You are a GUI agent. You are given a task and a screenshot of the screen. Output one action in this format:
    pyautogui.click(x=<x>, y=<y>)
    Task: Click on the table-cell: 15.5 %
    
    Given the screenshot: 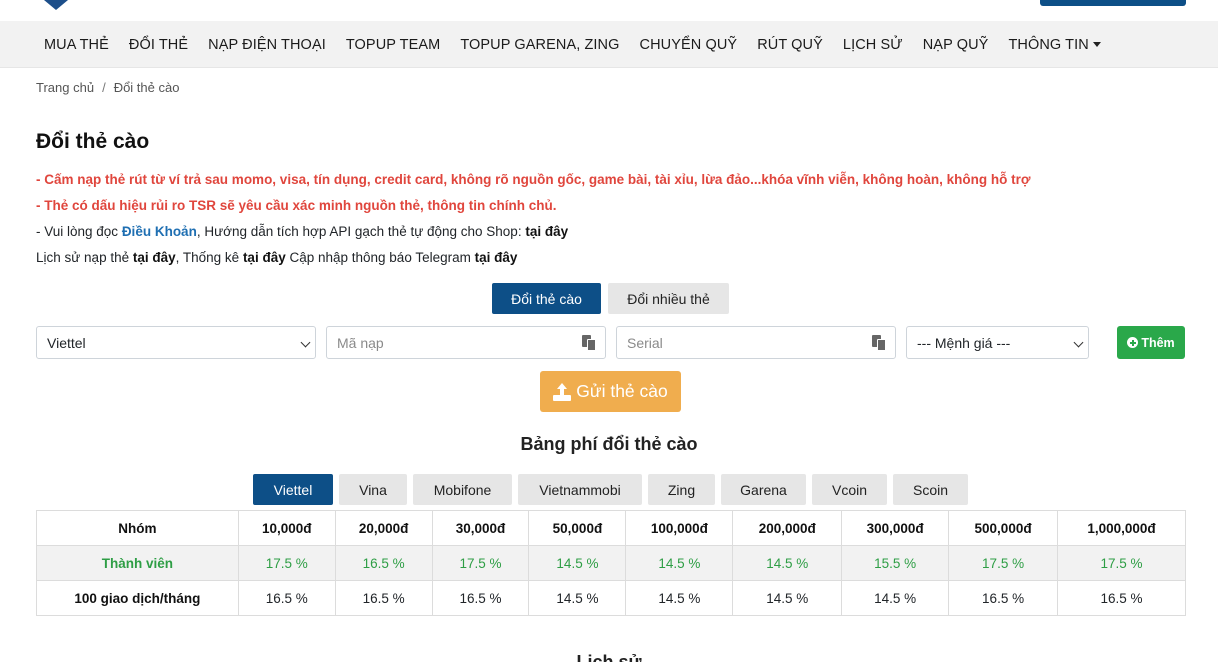 What is the action you would take?
    pyautogui.click(x=895, y=563)
    